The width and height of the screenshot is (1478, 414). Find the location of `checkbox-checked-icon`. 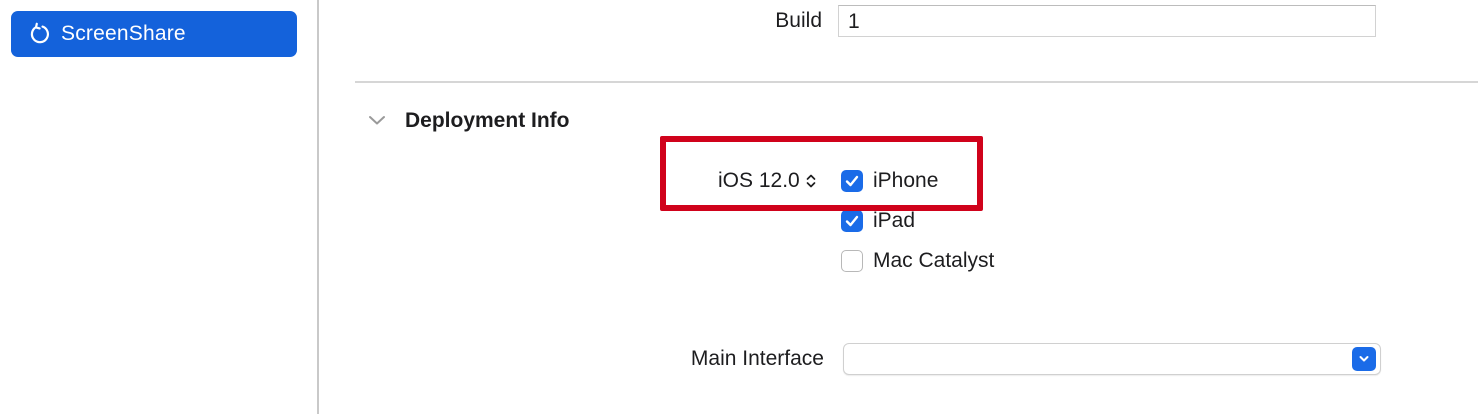

checkbox-checked-icon is located at coordinates (852, 221).